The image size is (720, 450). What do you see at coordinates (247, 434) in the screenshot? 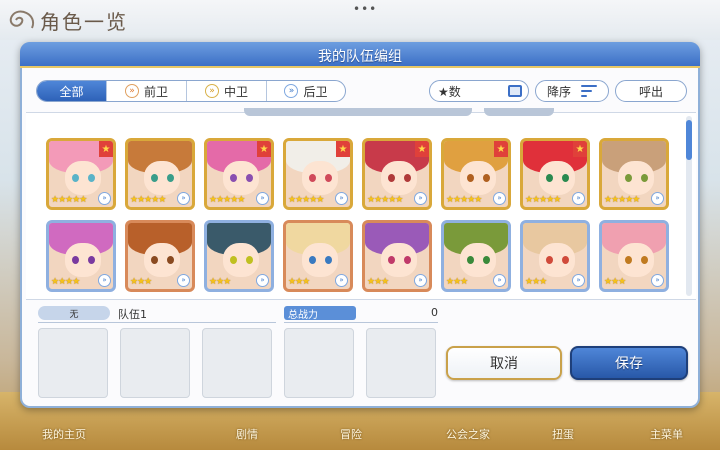
I see `nav-story: 剧情` at bounding box center [247, 434].